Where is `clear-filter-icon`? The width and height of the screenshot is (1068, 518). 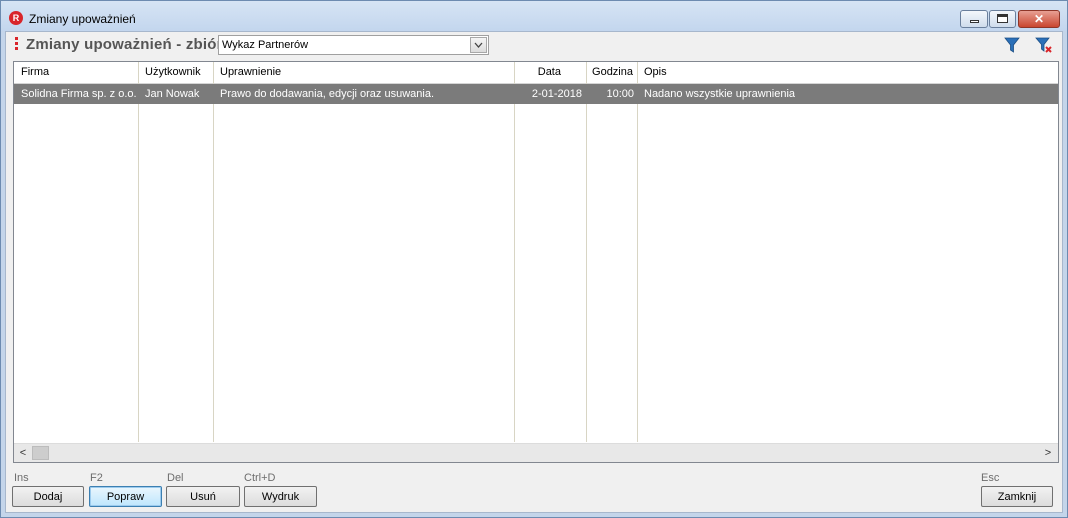
clear-filter-icon is located at coordinates (1044, 45).